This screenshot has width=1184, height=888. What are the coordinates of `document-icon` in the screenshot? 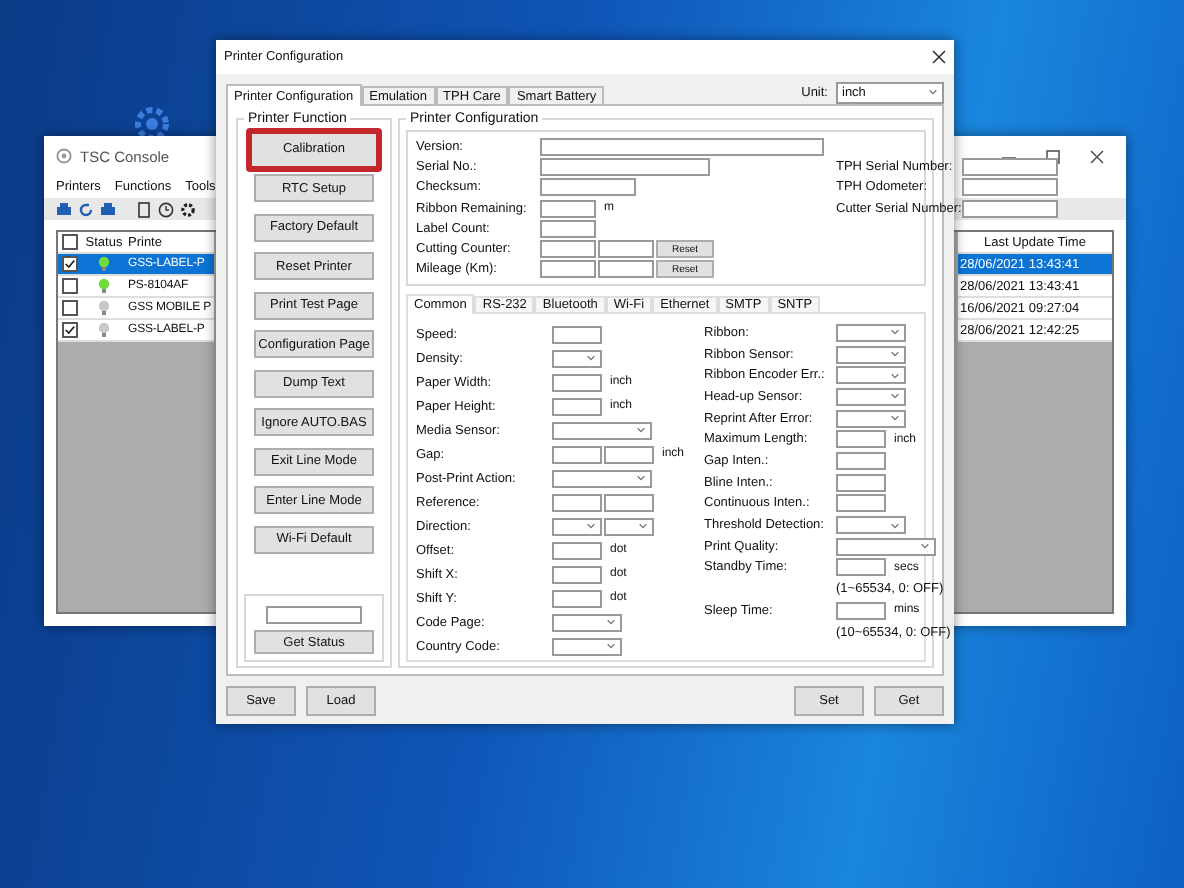 It's located at (144, 209).